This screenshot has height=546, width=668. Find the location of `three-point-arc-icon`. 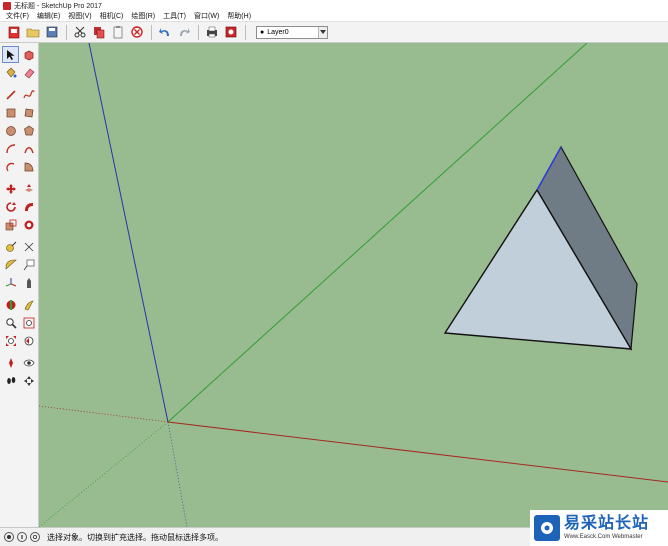

three-point-arc-icon is located at coordinates (9, 166).